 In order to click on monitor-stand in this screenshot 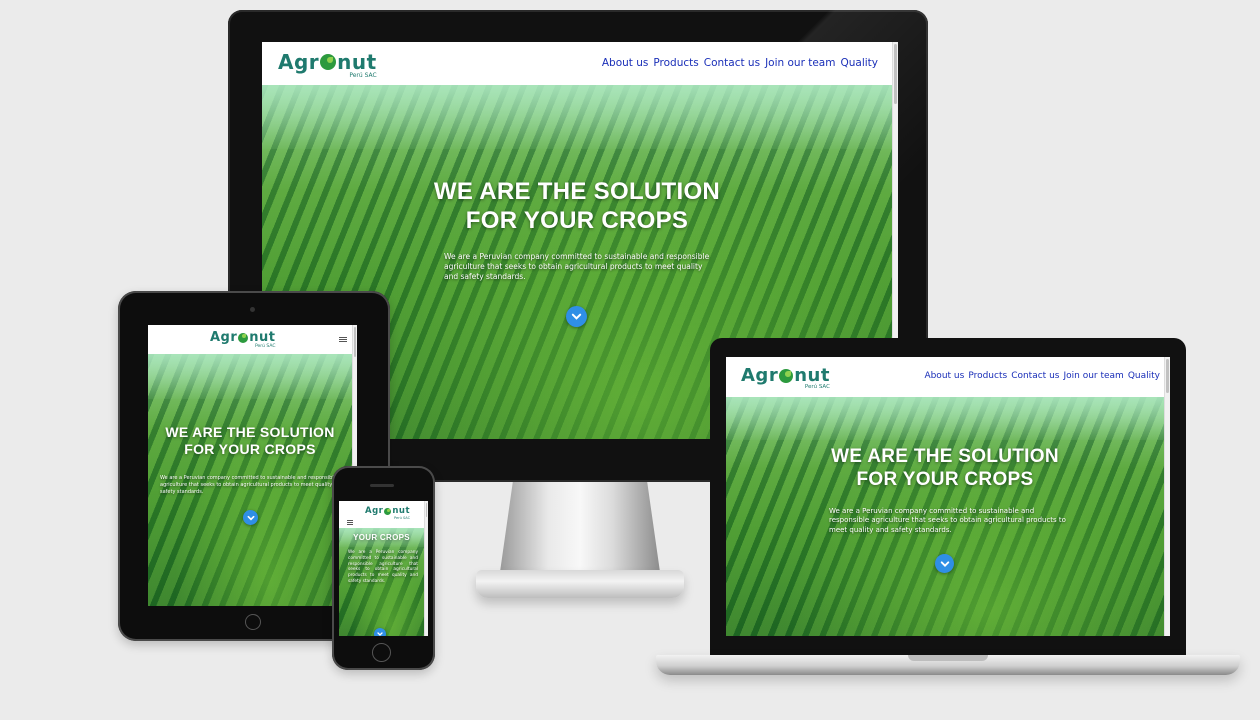, I will do `click(580, 527)`.